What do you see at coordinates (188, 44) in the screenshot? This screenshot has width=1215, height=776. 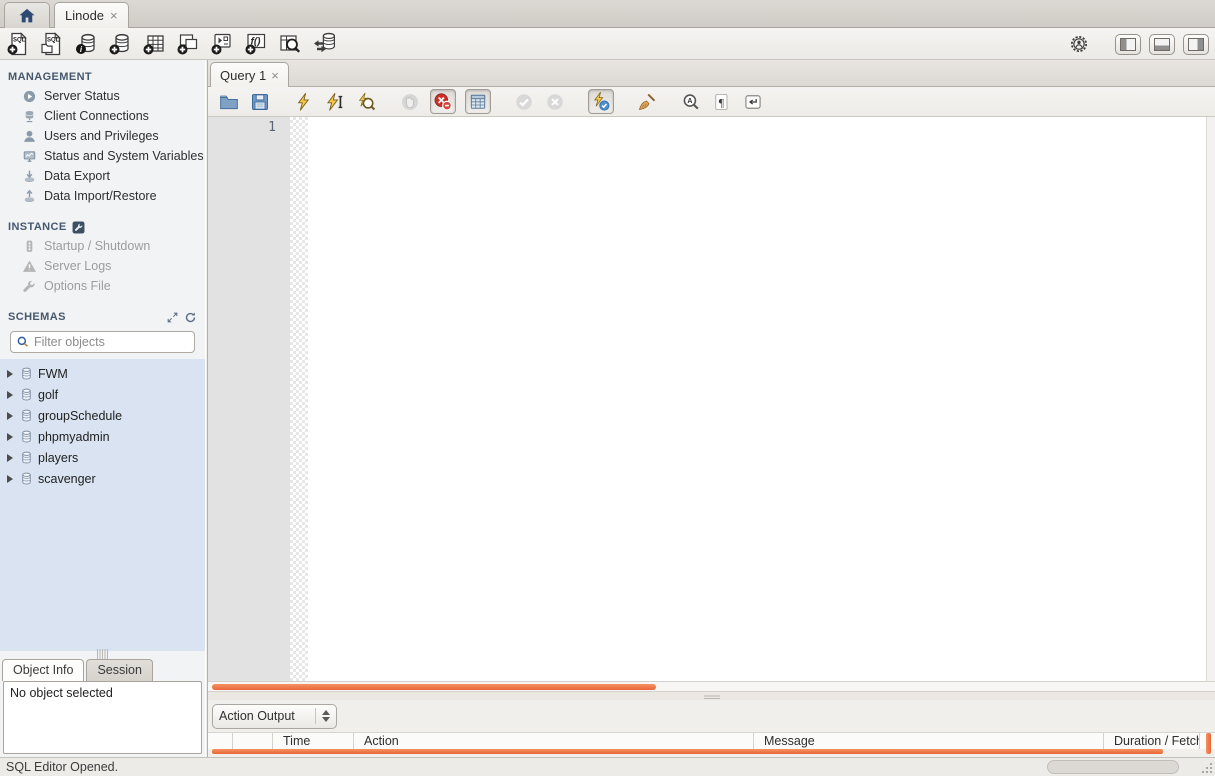 I see `create-view-icon` at bounding box center [188, 44].